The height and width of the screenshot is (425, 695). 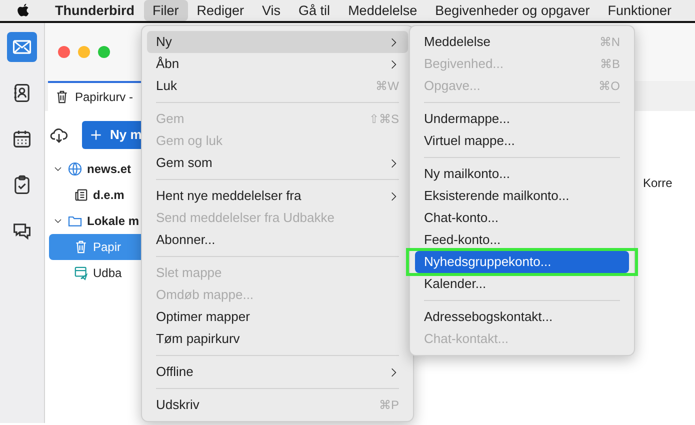 I want to click on shortcut-text: ⌘W, so click(x=387, y=86).